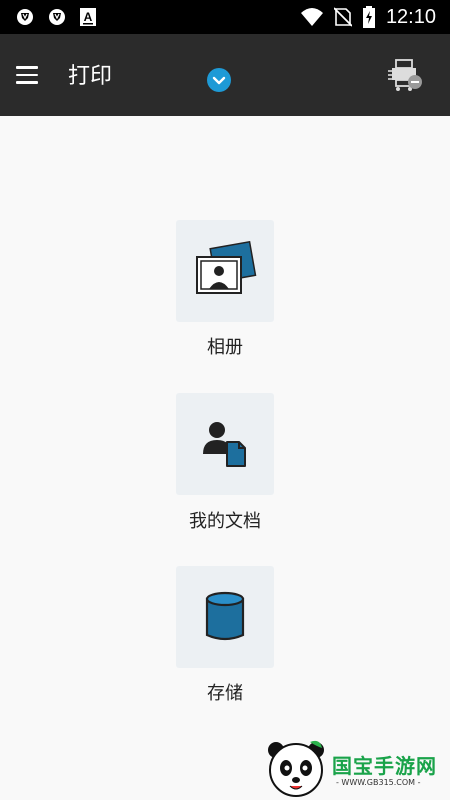 The width and height of the screenshot is (450, 800). I want to click on my-documents-label: 我的文档, so click(225, 521).